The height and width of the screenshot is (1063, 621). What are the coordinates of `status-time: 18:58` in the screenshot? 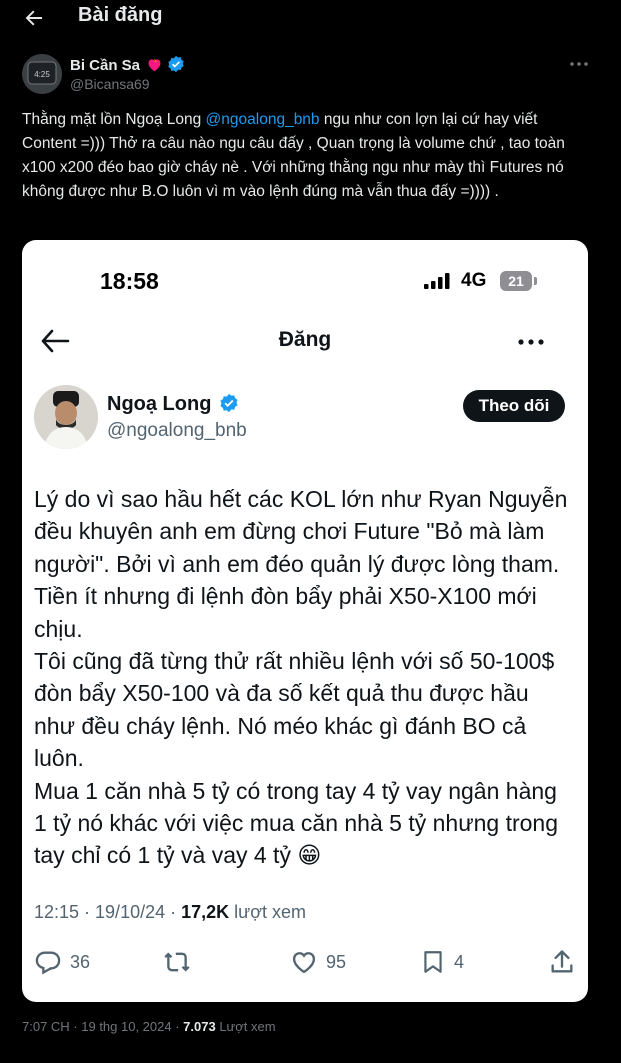 It's located at (129, 281).